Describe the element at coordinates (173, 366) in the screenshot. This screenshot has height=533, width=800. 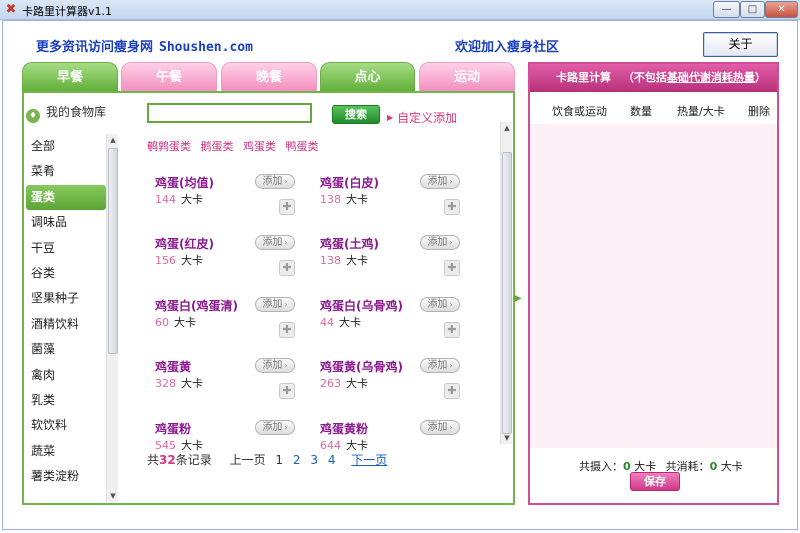
I see `food-name: 鸡蛋黄` at that location.